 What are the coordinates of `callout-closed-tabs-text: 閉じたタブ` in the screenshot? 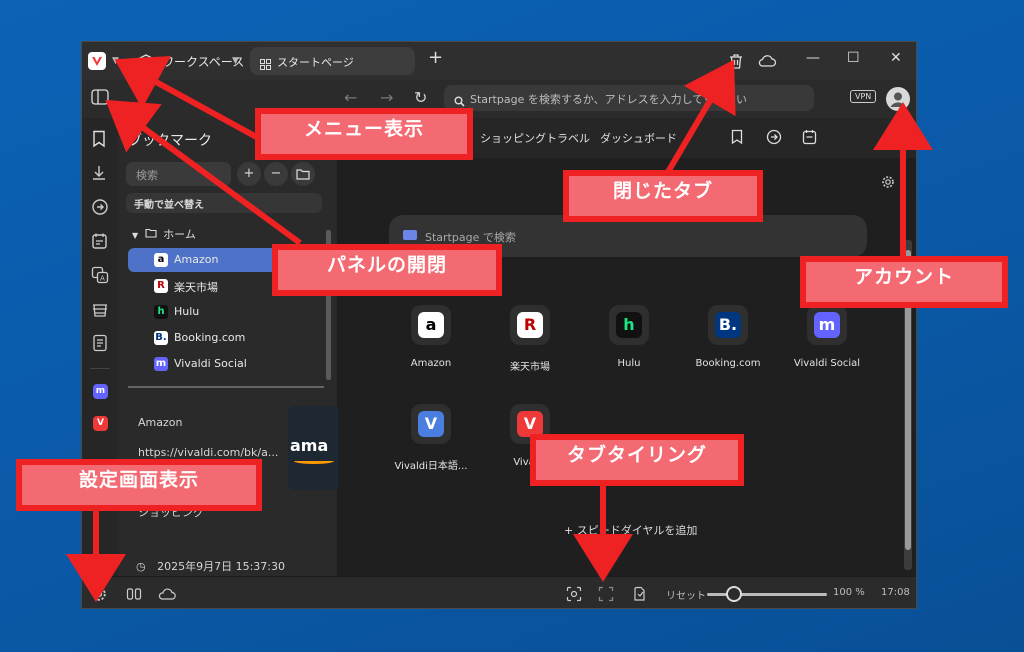 It's located at (663, 196).